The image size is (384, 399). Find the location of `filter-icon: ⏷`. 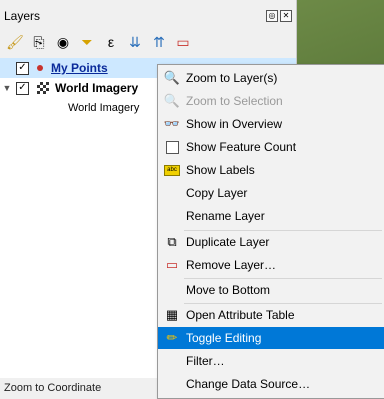

filter-icon: ⏷ is located at coordinates (87, 42).